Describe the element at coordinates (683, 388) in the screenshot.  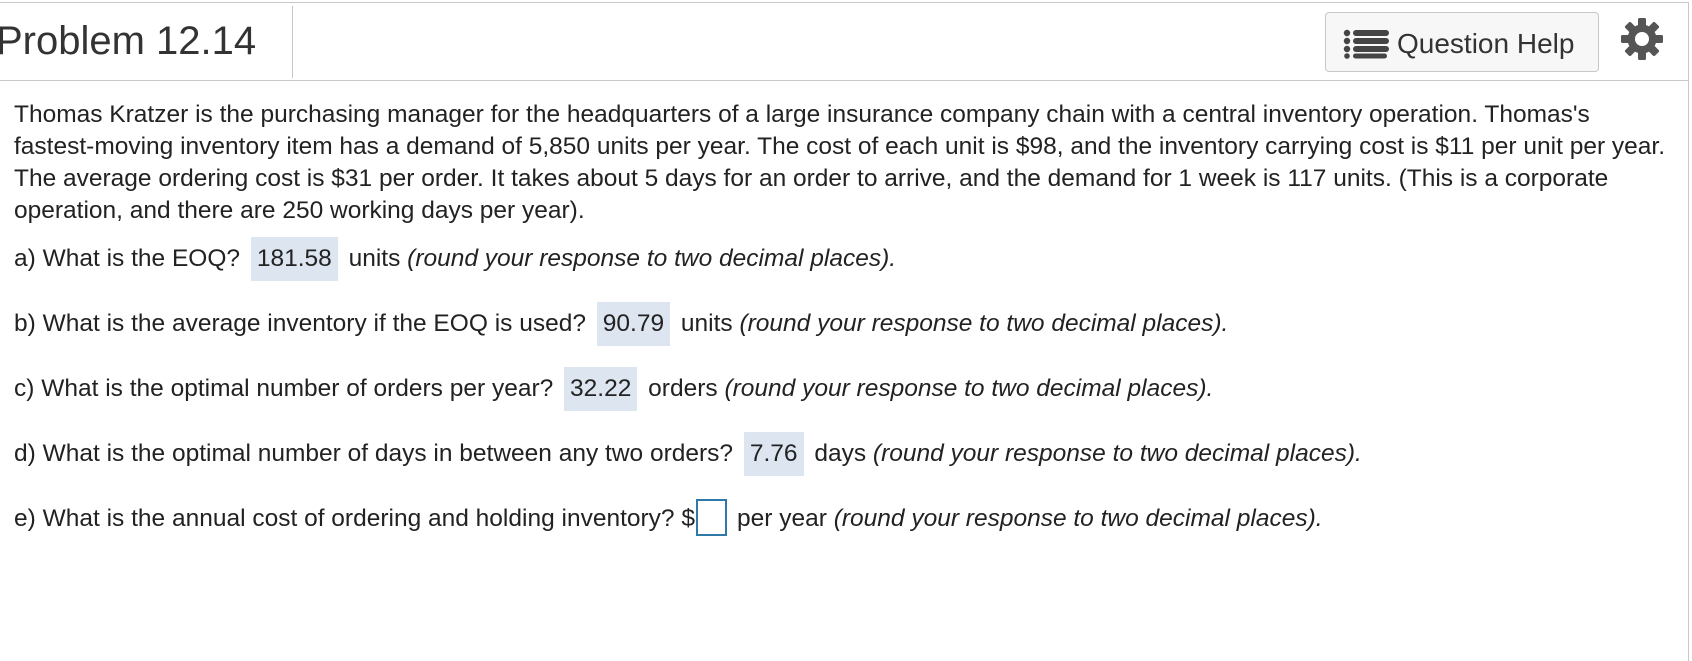
I see `unit-label: orders` at that location.